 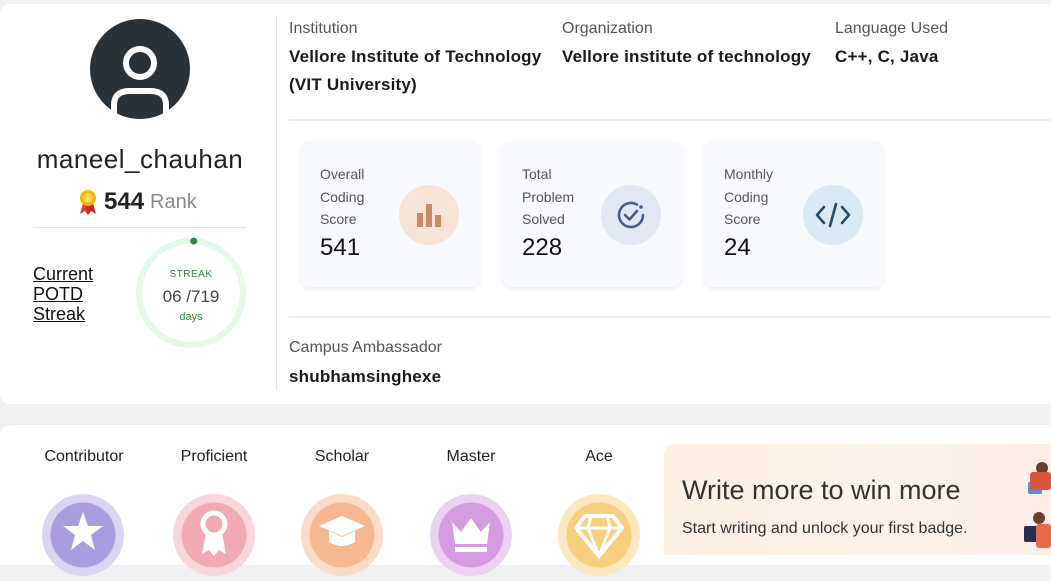 What do you see at coordinates (548, 196) in the screenshot?
I see `stat-label: Total Problem Solved` at bounding box center [548, 196].